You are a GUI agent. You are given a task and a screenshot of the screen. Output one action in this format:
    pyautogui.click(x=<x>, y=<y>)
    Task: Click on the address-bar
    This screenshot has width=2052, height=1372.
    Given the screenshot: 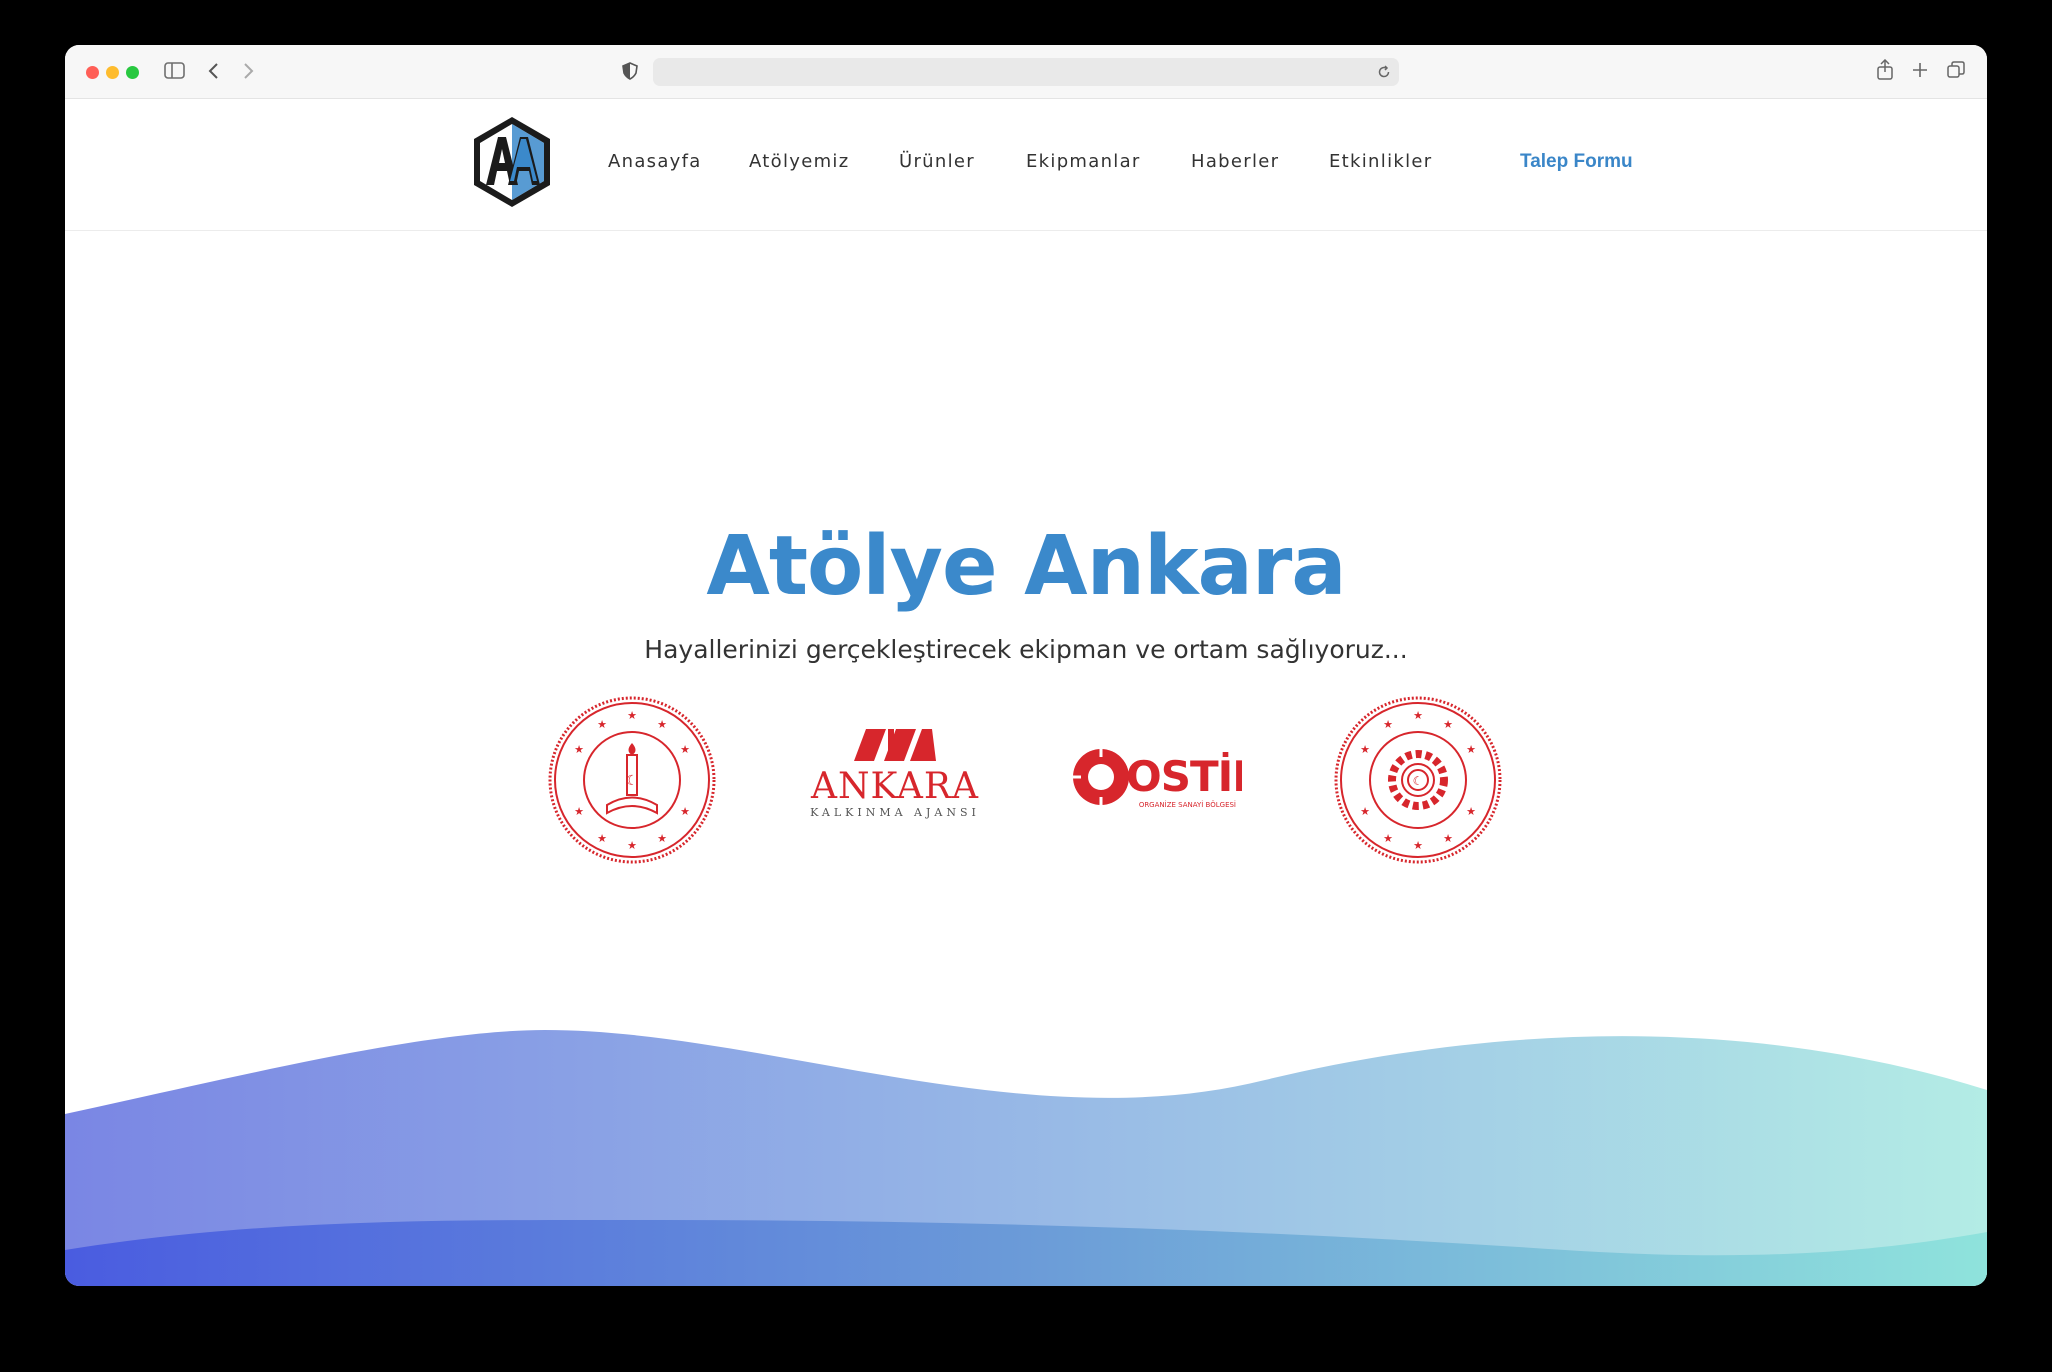 What is the action you would take?
    pyautogui.click(x=1026, y=72)
    